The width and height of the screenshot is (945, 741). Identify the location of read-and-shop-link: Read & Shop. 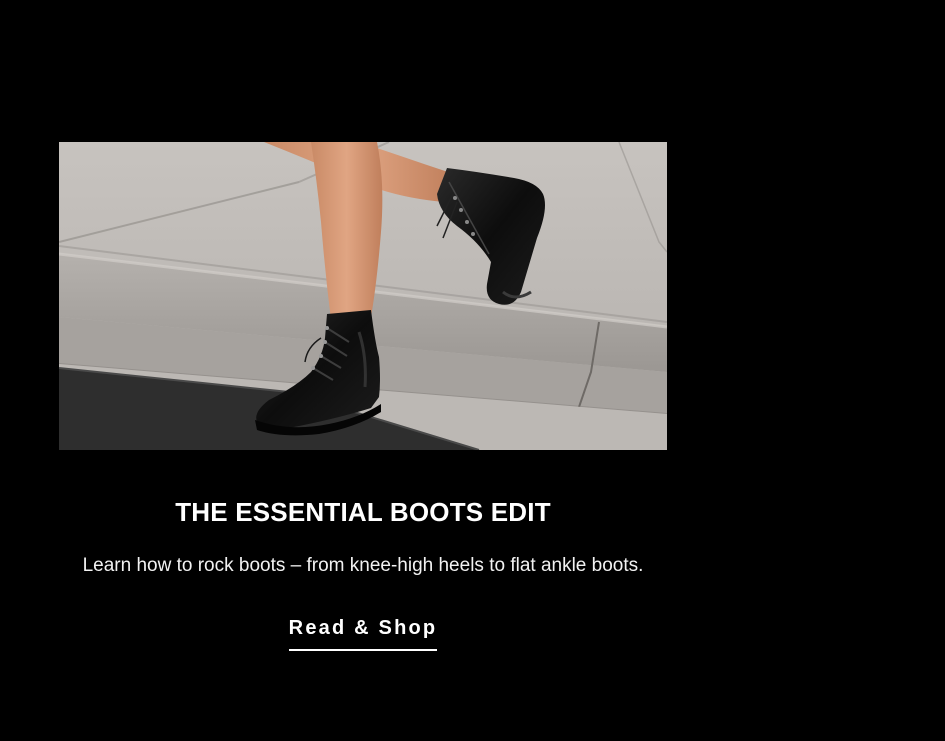
(363, 634).